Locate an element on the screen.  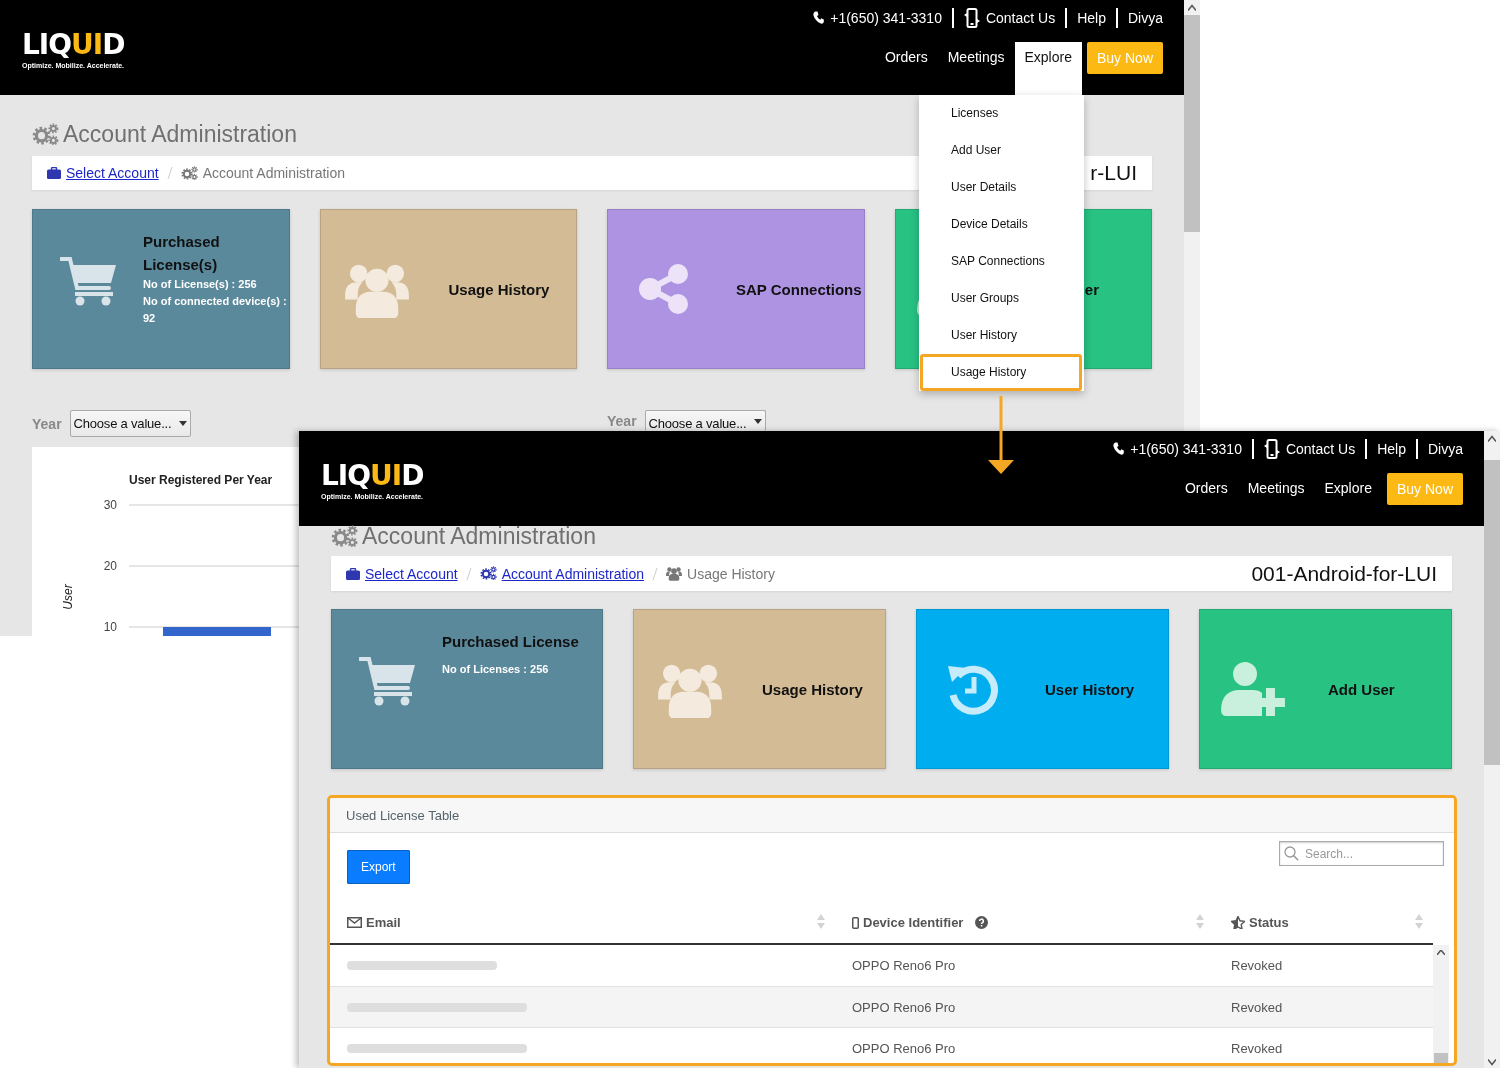
column-header: Email is located at coordinates (582, 922).